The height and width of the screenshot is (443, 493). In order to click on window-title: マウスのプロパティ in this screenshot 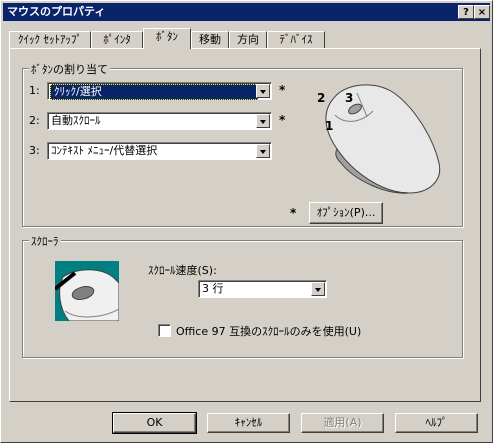, I will do `click(56, 11)`.